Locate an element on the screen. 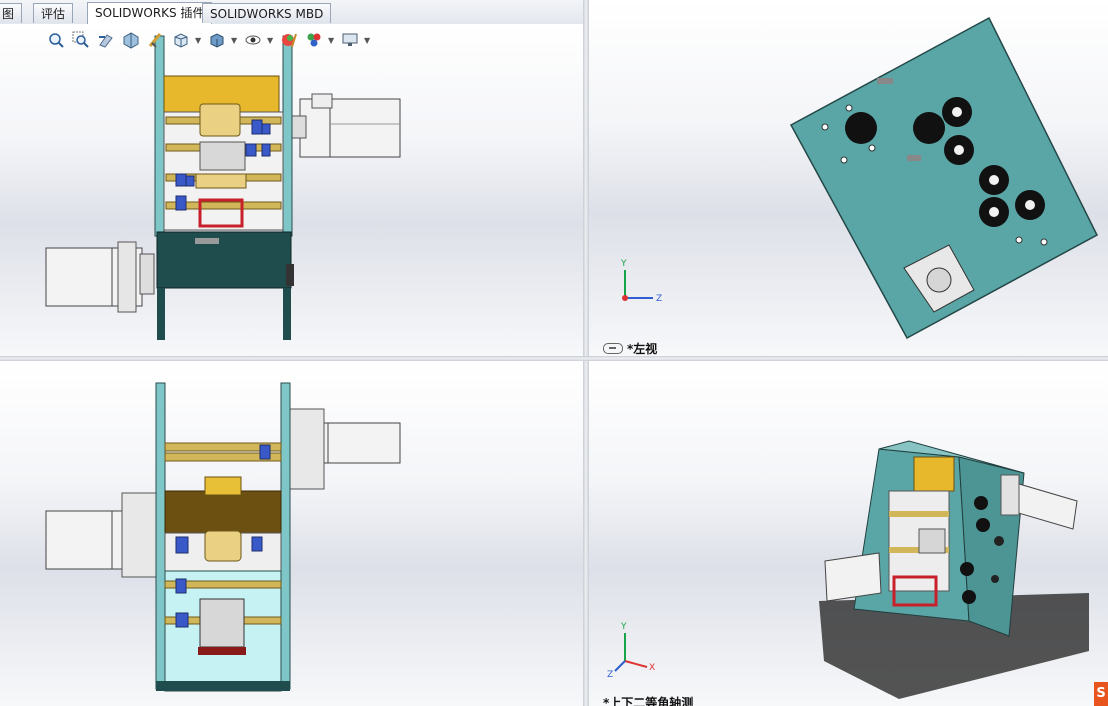  view-settings-icon is located at coordinates (350, 40).